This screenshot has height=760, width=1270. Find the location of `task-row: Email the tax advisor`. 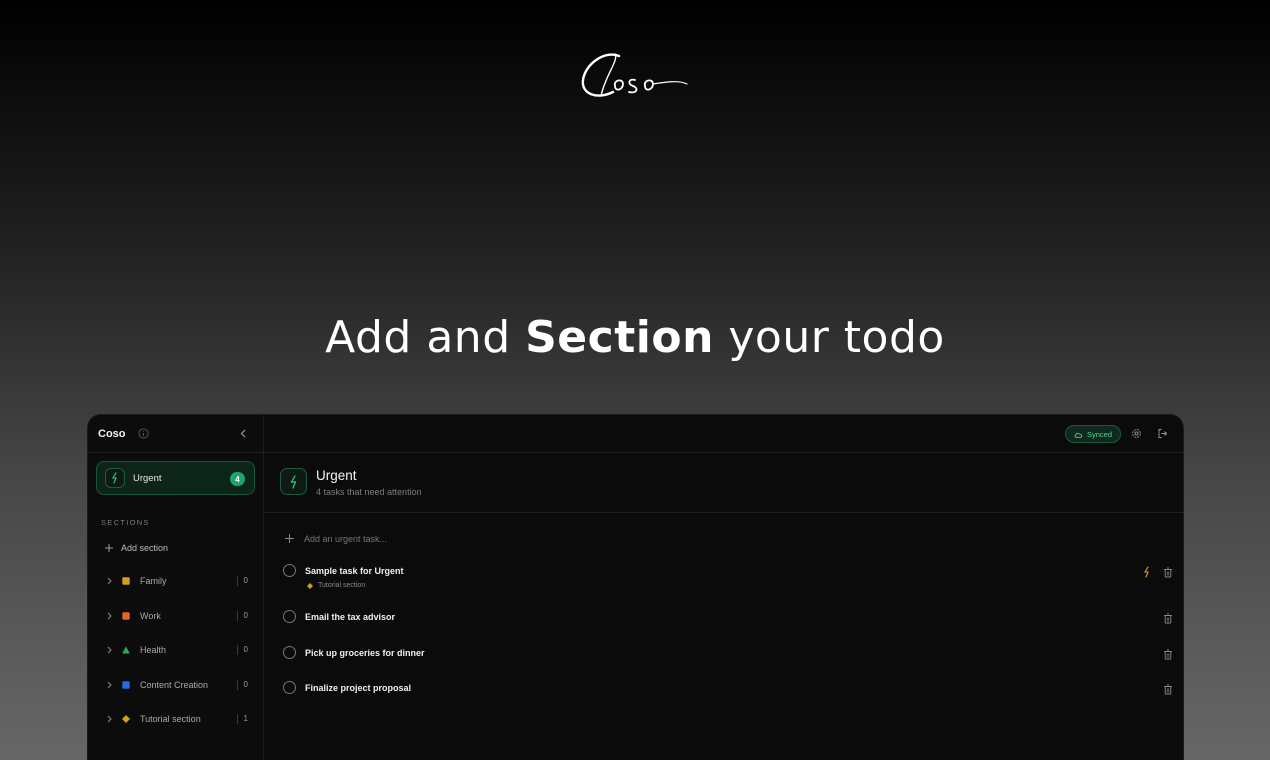

task-row: Email the tax advisor is located at coordinates (728, 620).